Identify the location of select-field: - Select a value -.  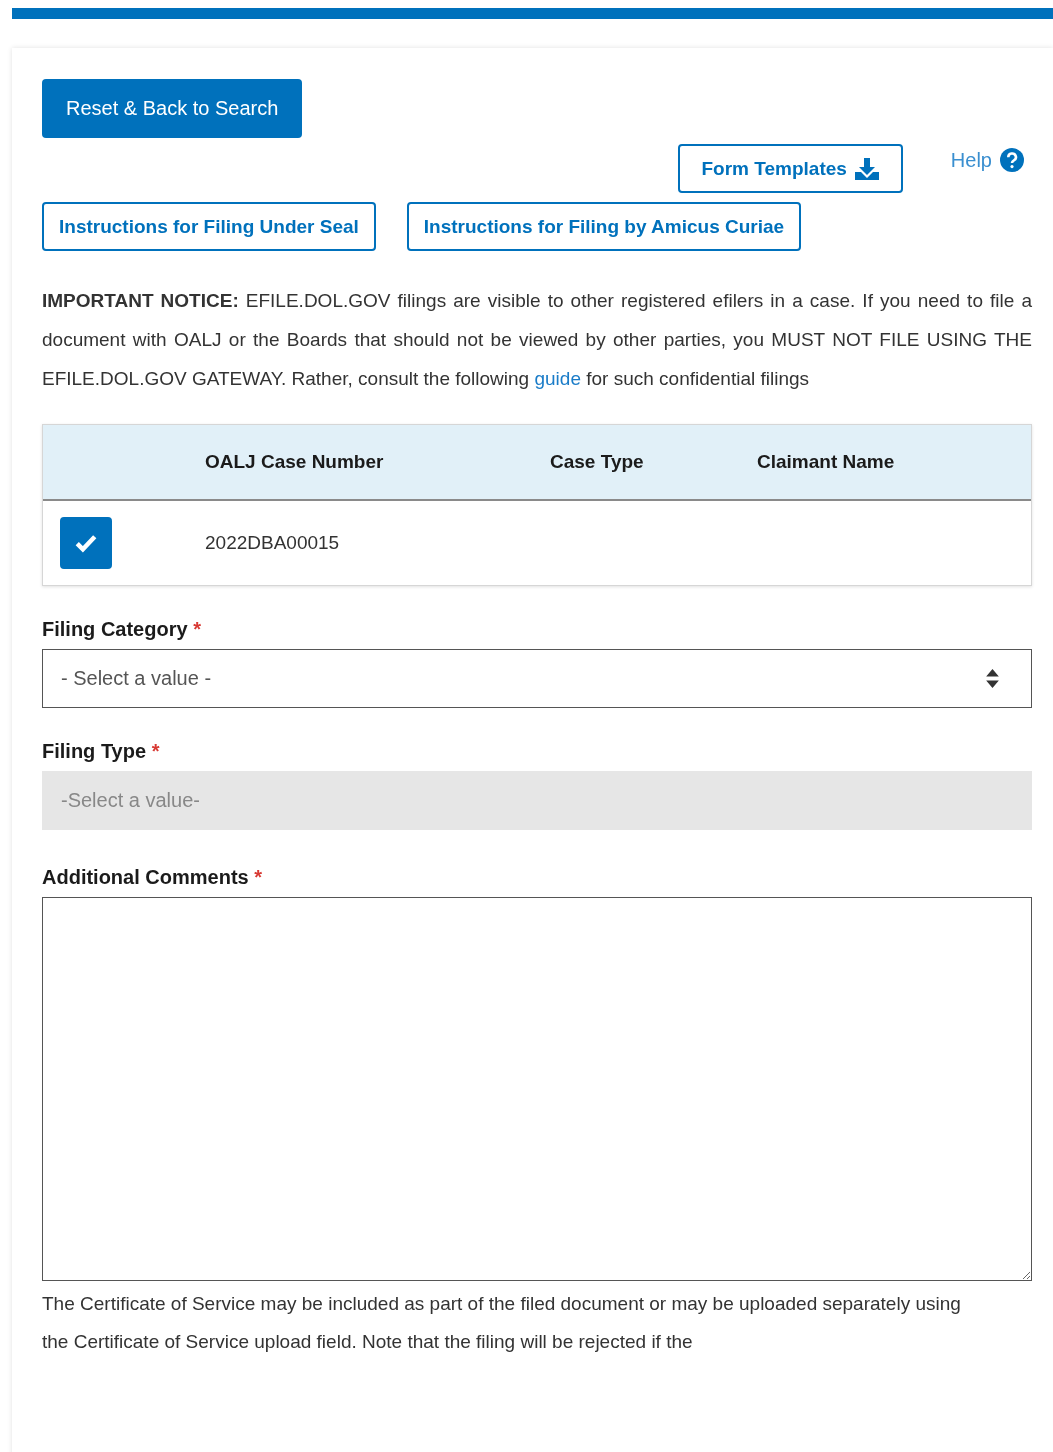
(537, 678).